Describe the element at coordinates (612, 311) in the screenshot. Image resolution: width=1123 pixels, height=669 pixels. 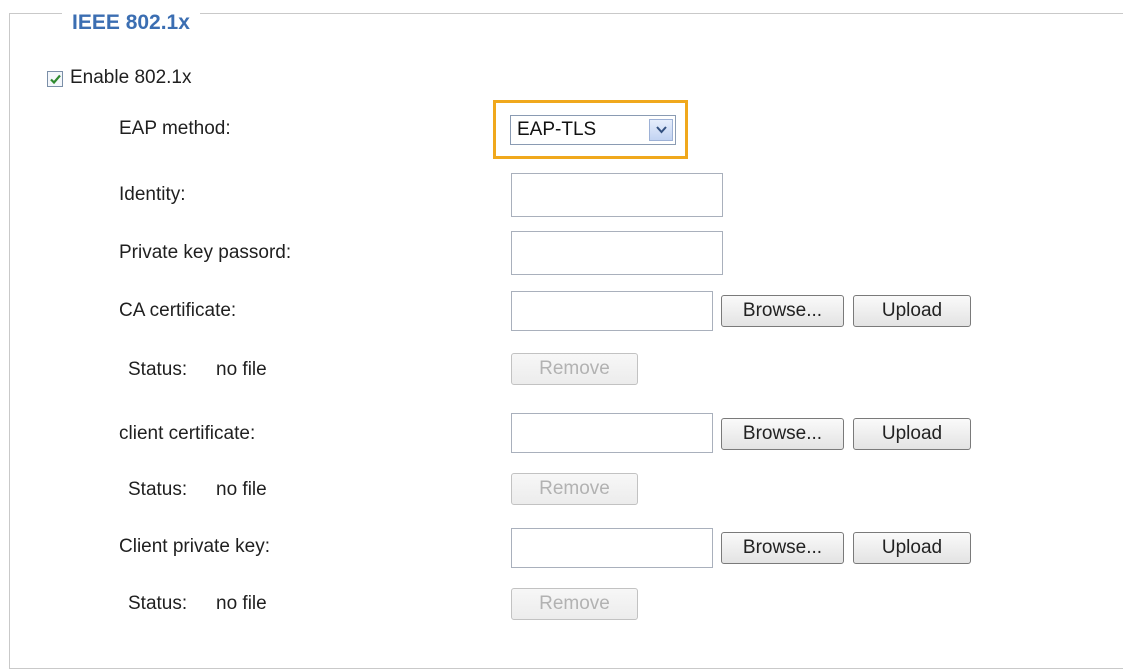
I see `ca-certificate-file-input` at that location.